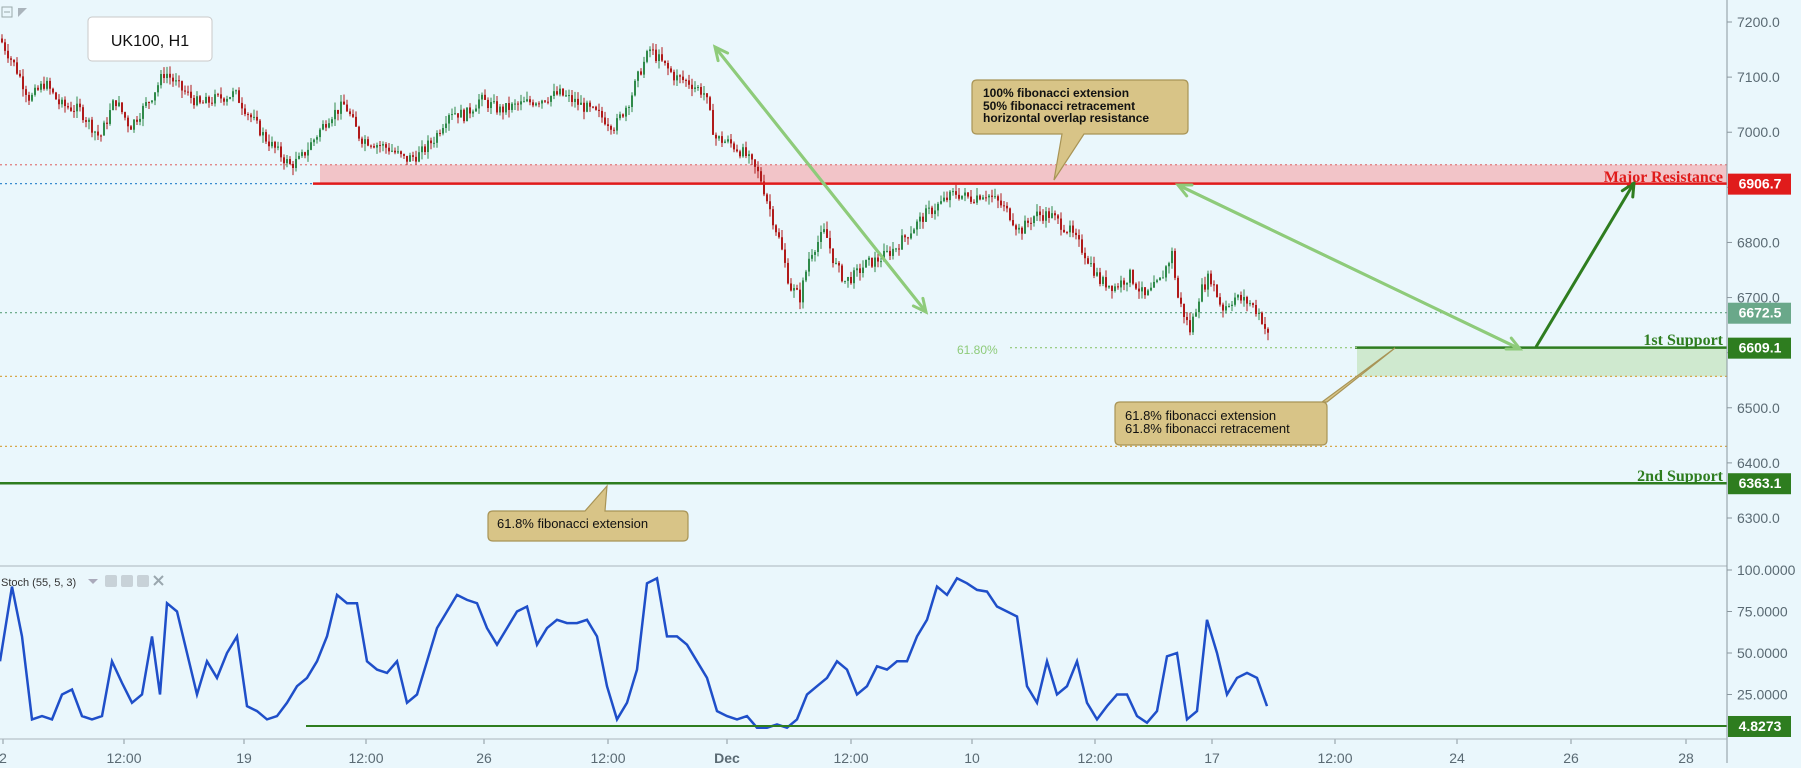 The image size is (1801, 768). I want to click on time-tick-label: 2, so click(3, 756).